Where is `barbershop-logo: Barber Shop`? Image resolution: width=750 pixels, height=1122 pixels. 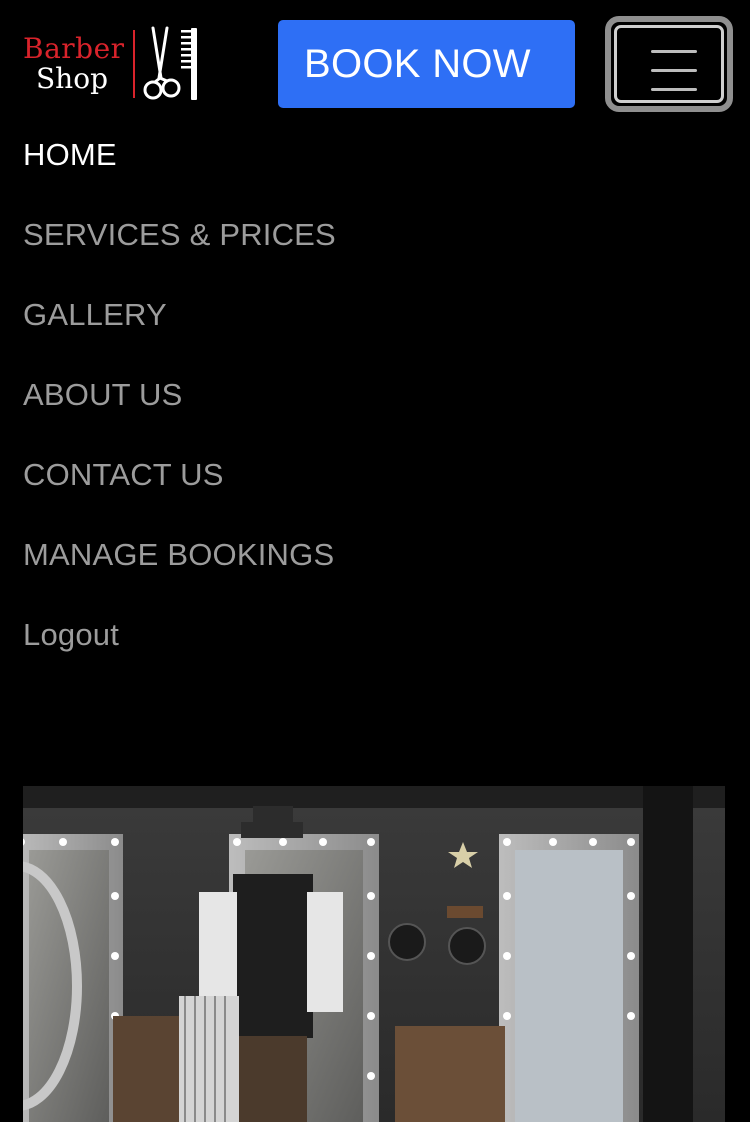
barbershop-logo: Barber Shop is located at coordinates (118, 64).